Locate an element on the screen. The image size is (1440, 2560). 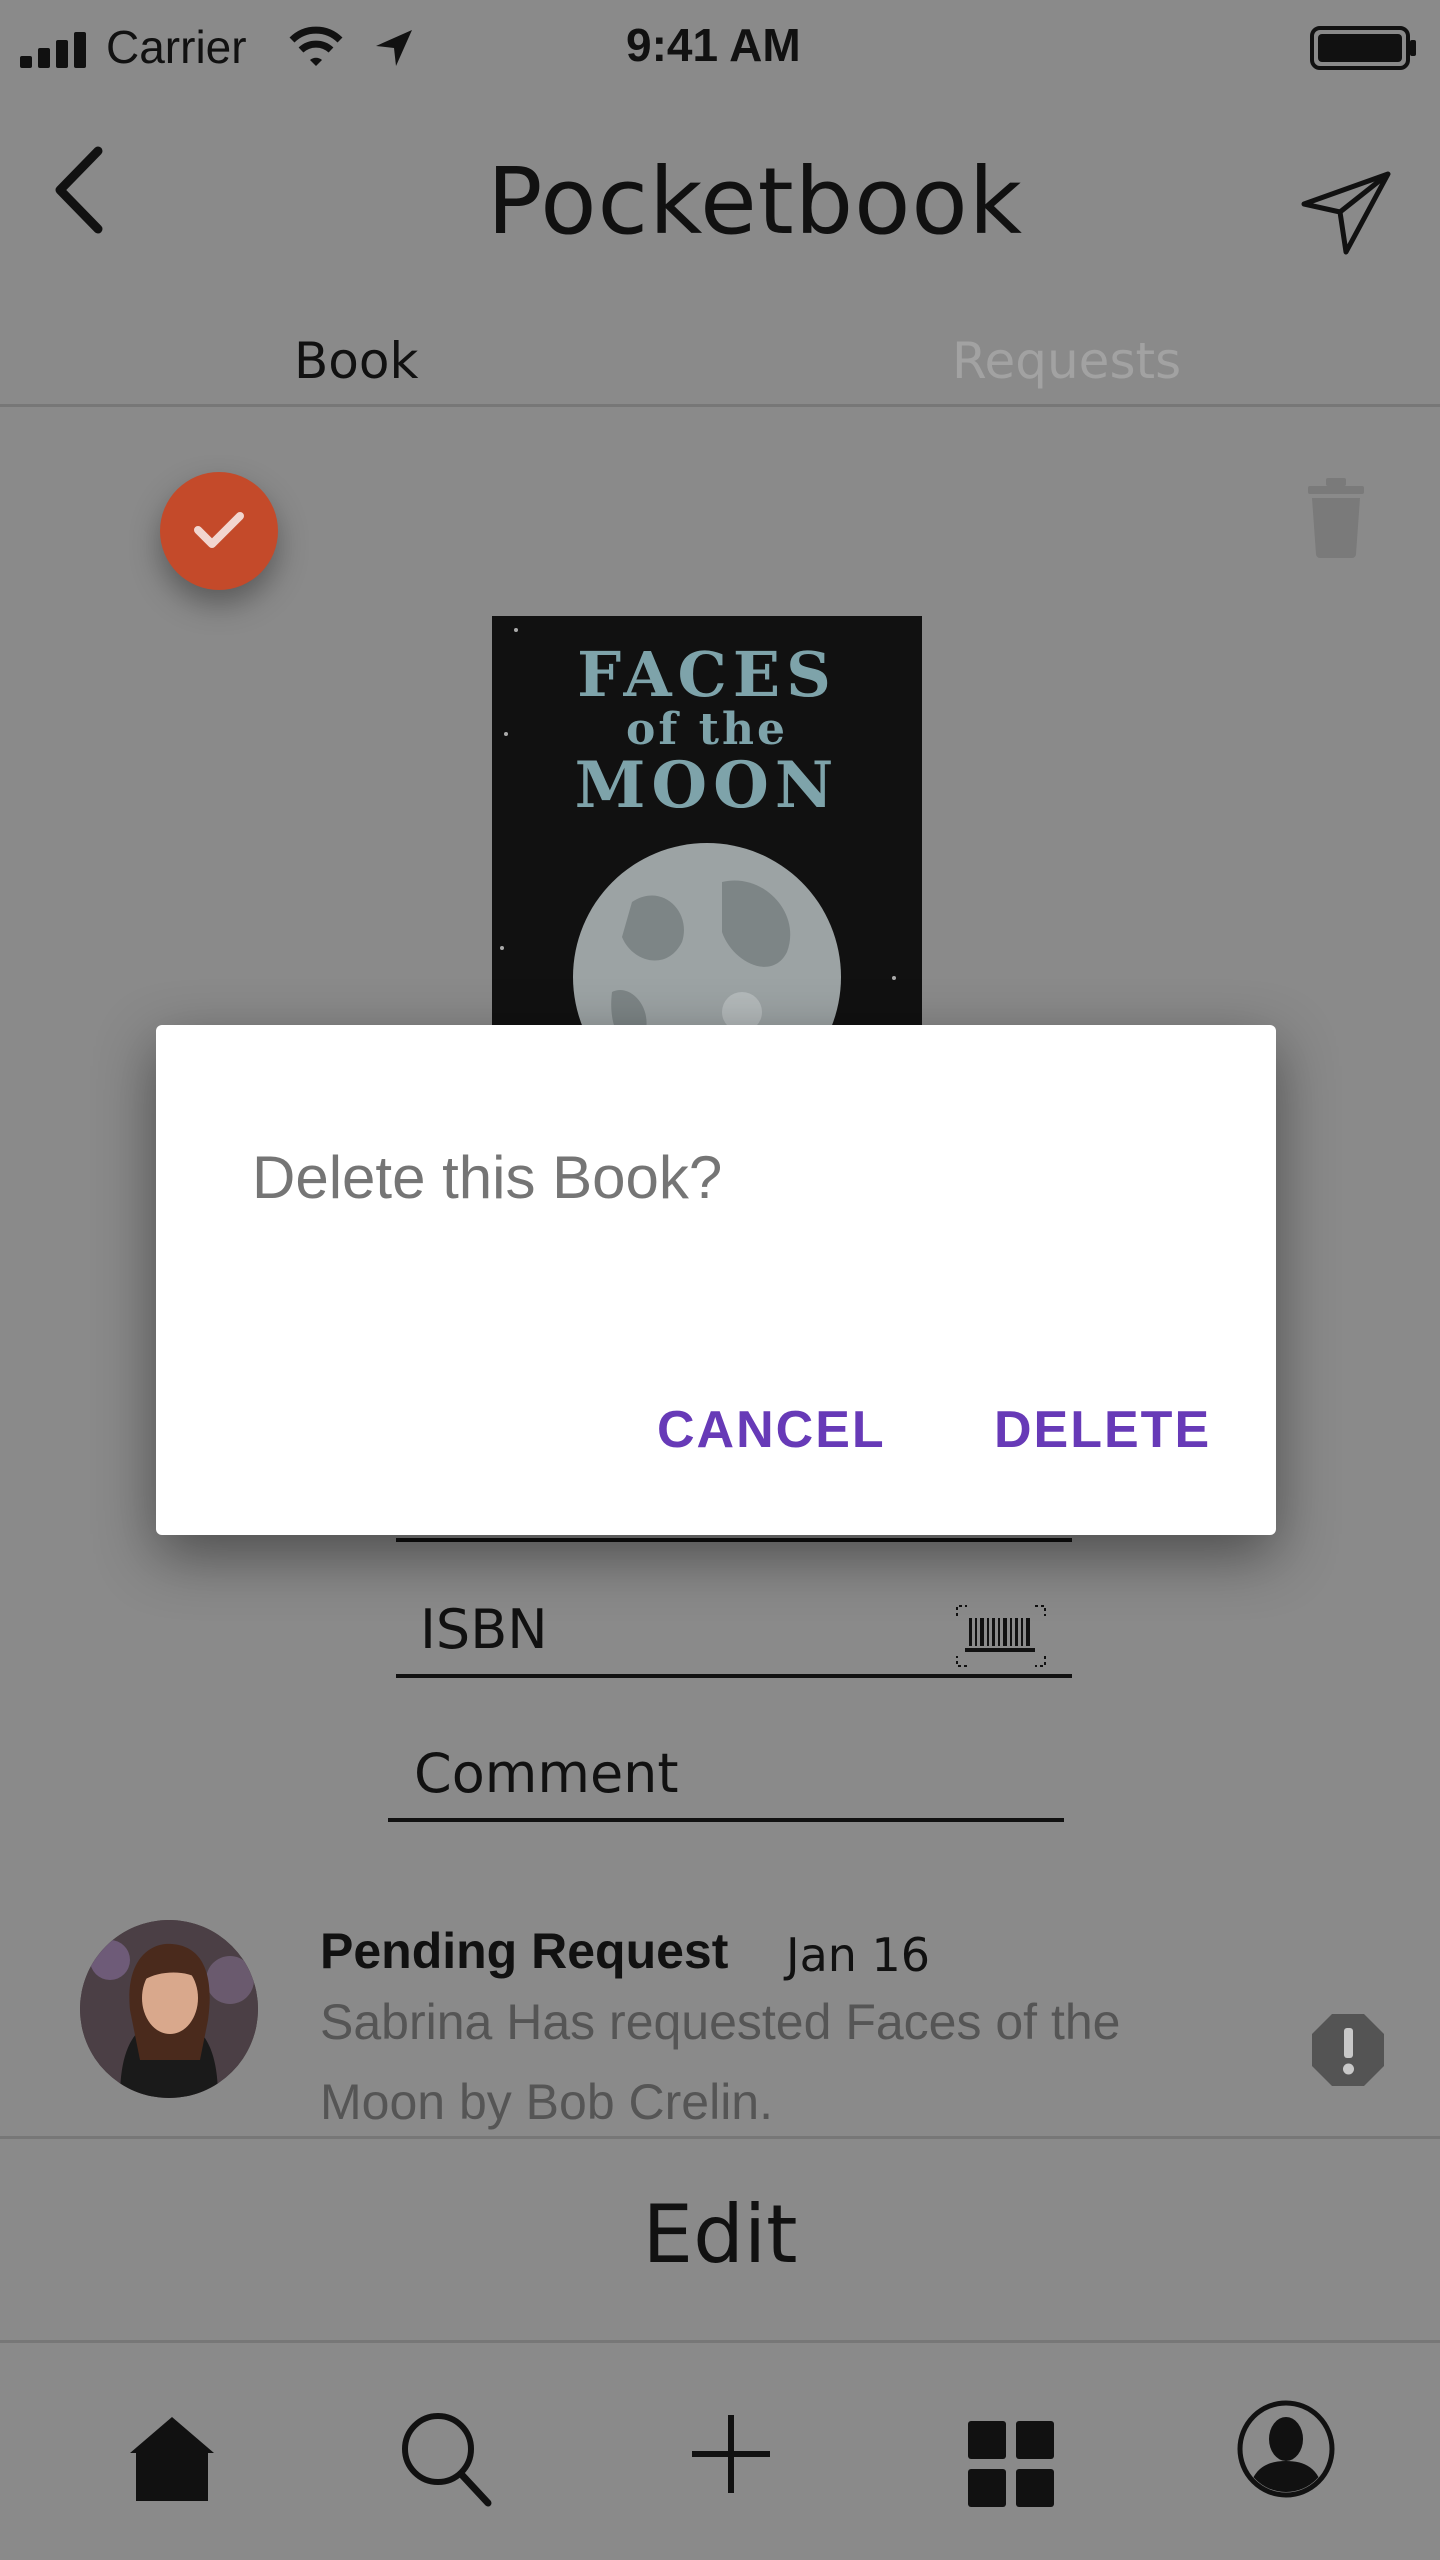
comment-field: Comment is located at coordinates (546, 1773).